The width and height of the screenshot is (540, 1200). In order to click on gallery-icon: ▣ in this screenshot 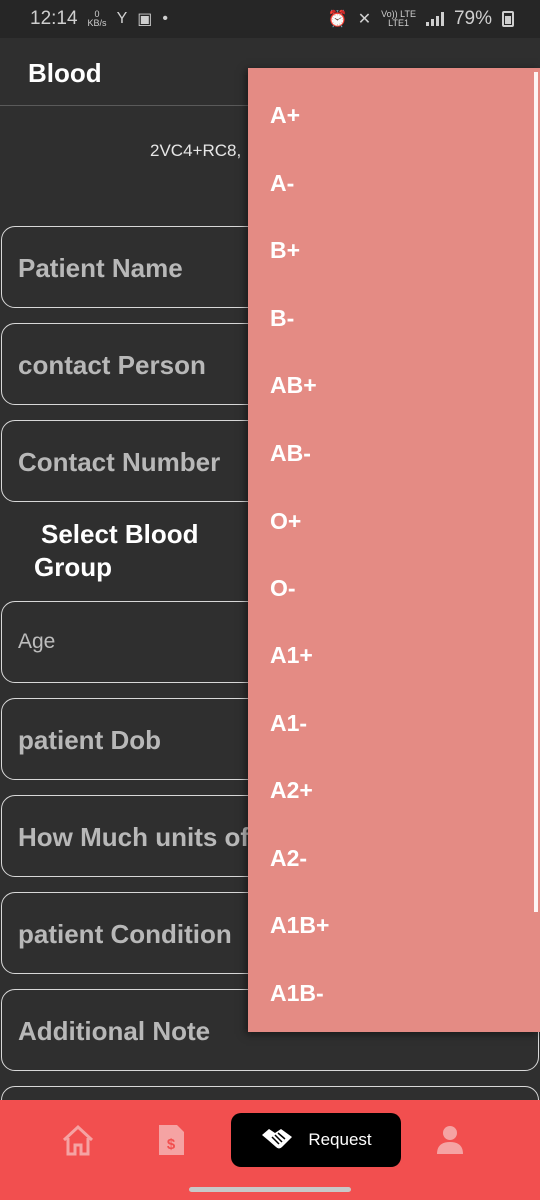, I will do `click(145, 19)`.